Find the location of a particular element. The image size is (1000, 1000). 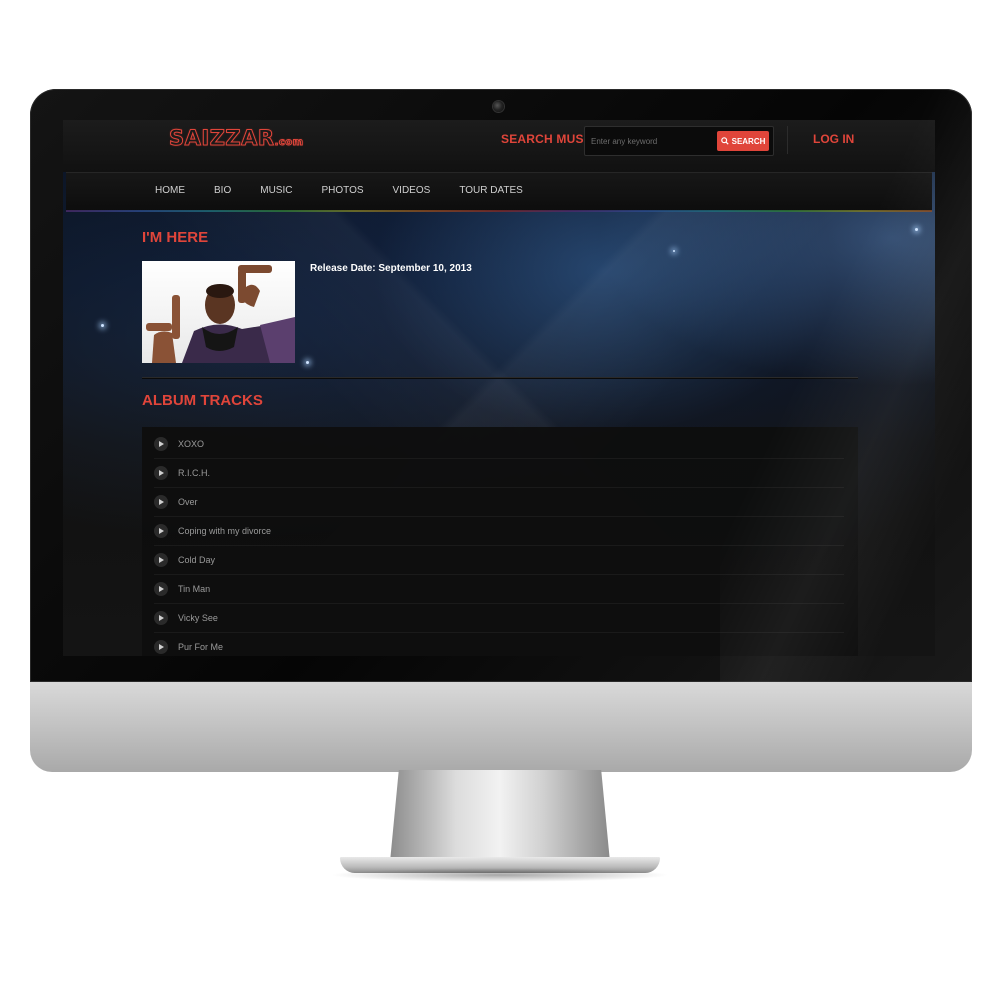

search-box: SEARCH is located at coordinates (679, 141).